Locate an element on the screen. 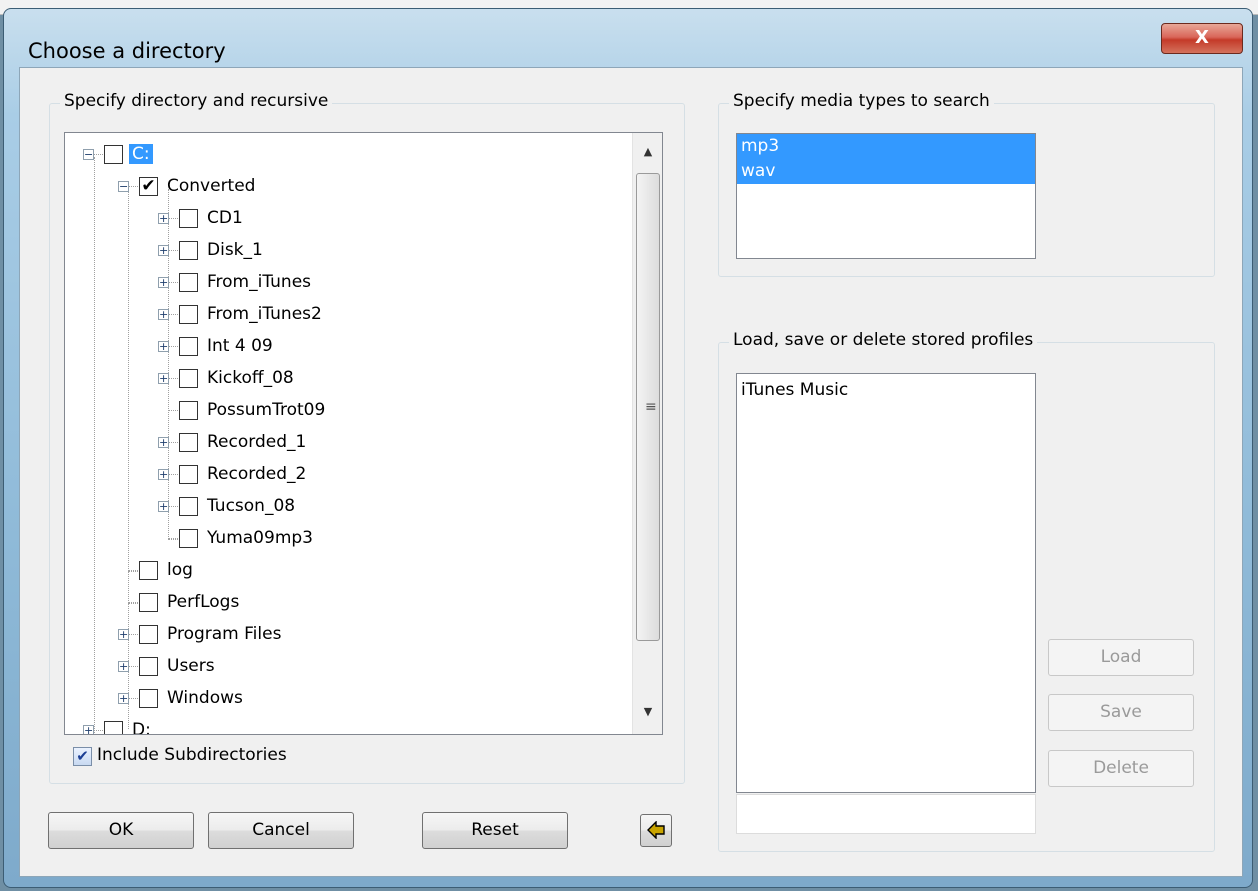  tree-node: + Int 4 09 is located at coordinates (217, 346).